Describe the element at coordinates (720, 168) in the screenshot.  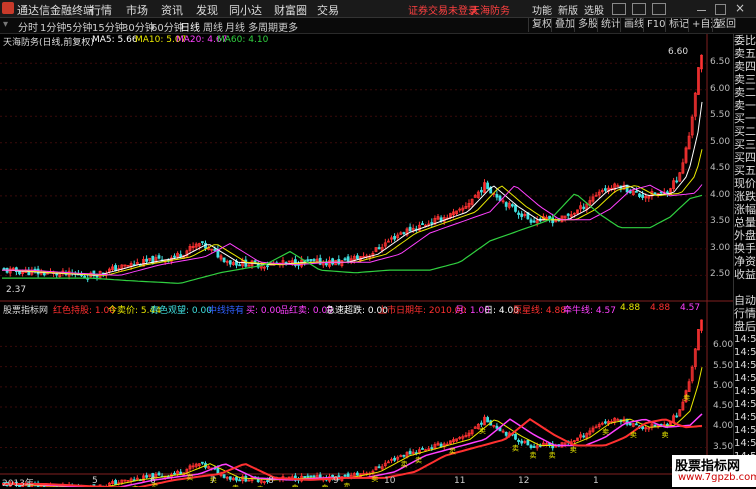
I see `main-y-tick: 4.50` at that location.